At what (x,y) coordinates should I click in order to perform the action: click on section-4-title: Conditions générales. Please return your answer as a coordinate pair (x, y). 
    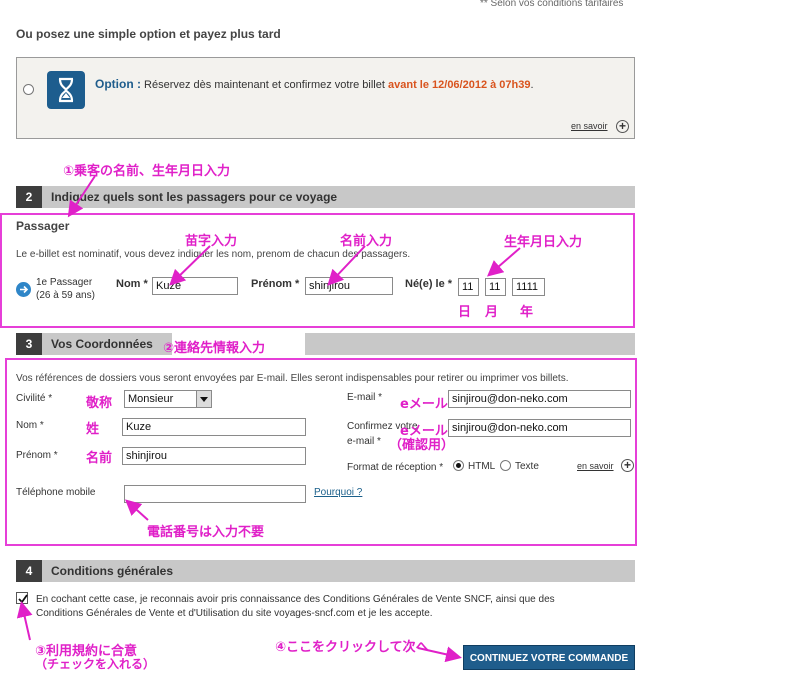
    Looking at the image, I should click on (112, 571).